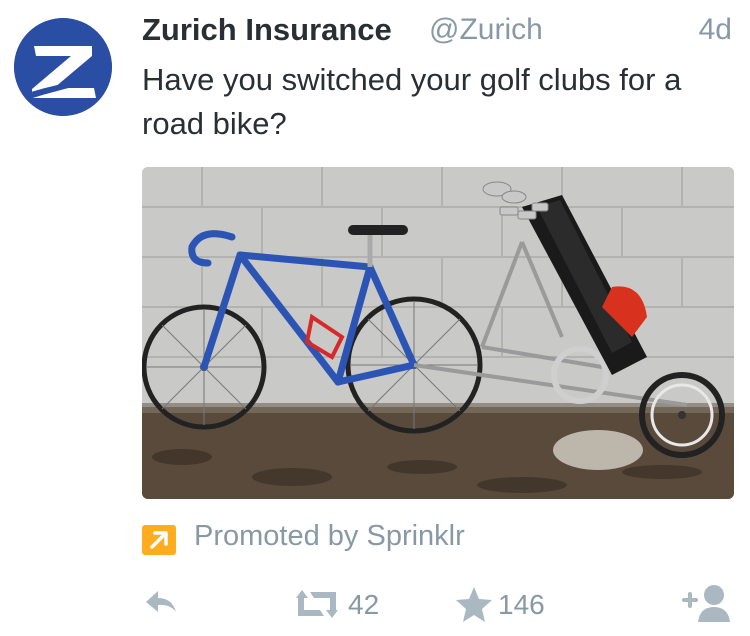  I want to click on follow-user-icon, so click(706, 603).